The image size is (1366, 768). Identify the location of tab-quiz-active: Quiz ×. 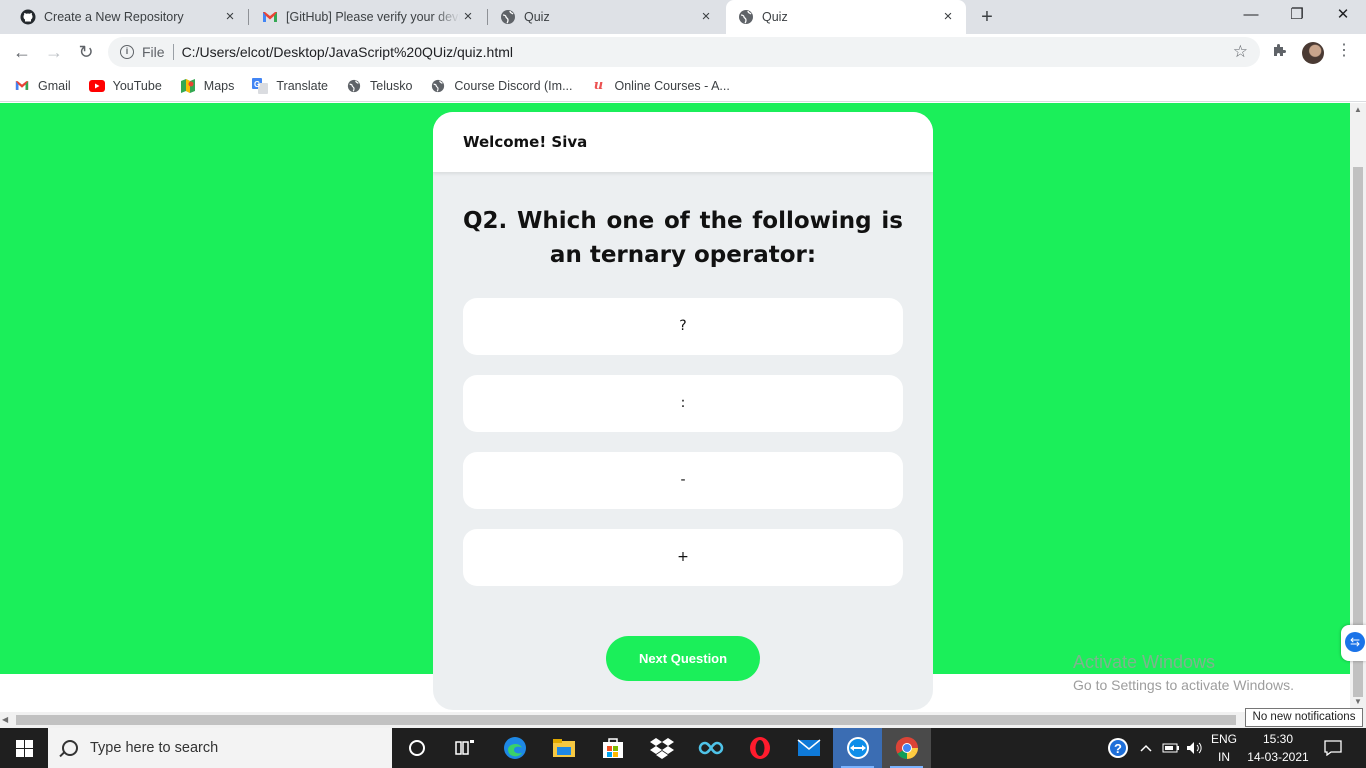
(846, 17).